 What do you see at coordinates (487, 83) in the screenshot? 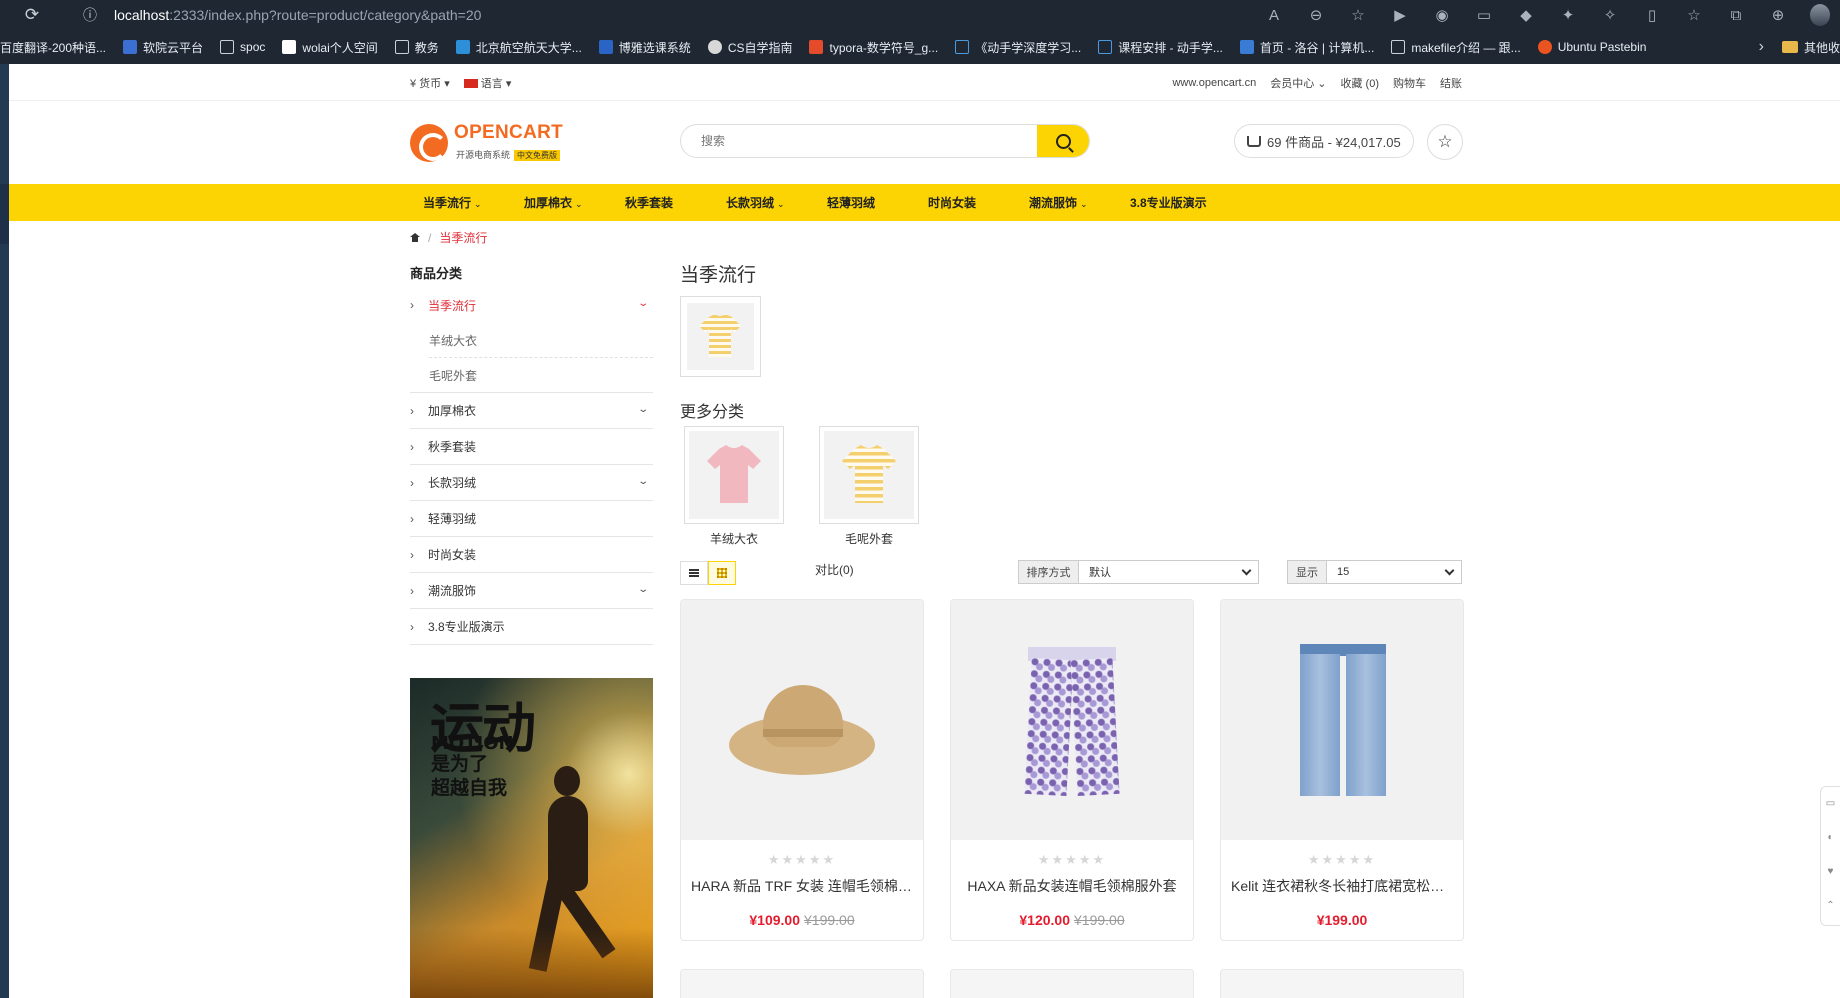
I see `language-dropdown: 语言 ▾` at bounding box center [487, 83].